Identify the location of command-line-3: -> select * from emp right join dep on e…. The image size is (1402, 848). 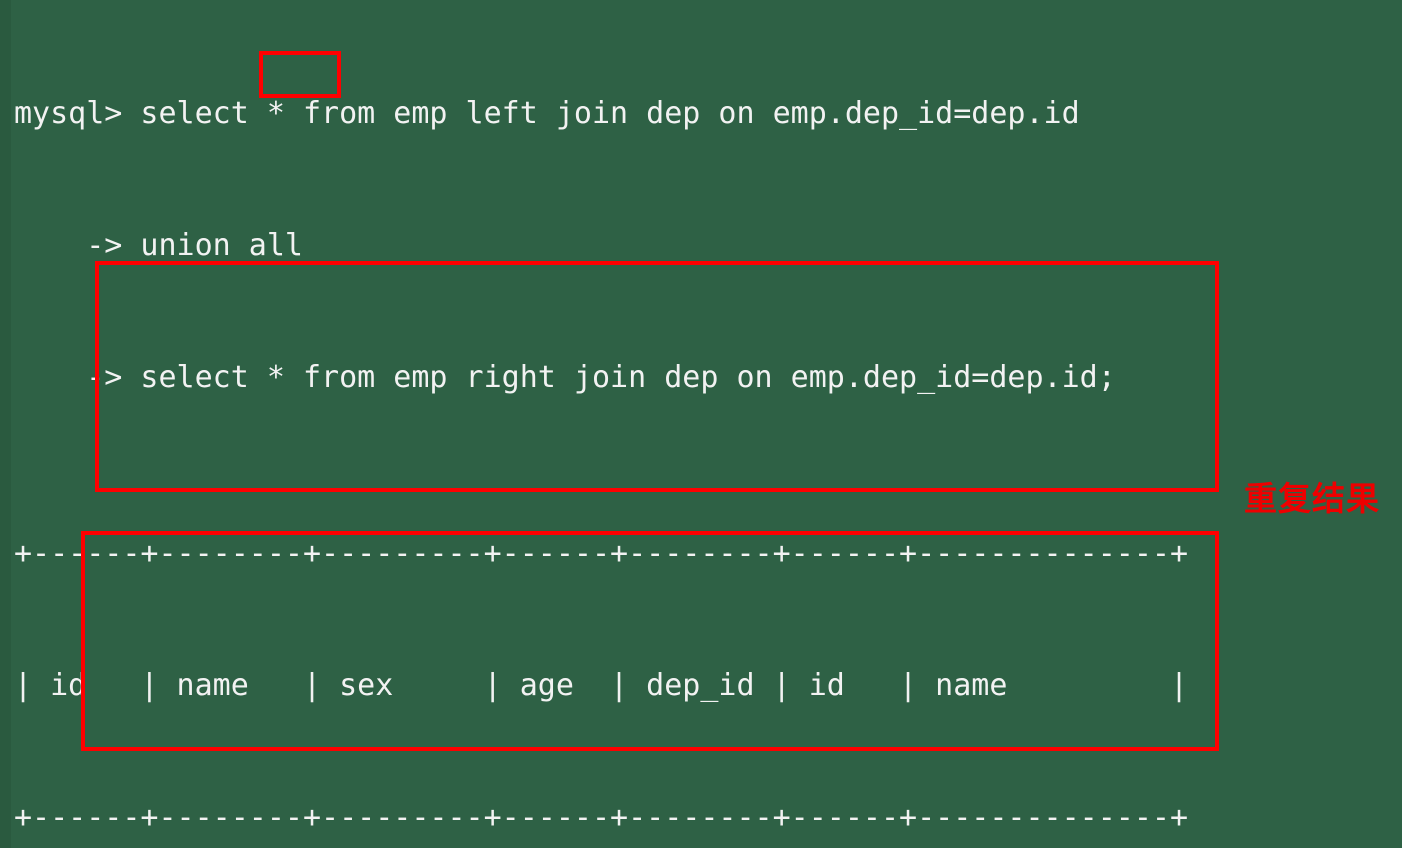
(565, 377).